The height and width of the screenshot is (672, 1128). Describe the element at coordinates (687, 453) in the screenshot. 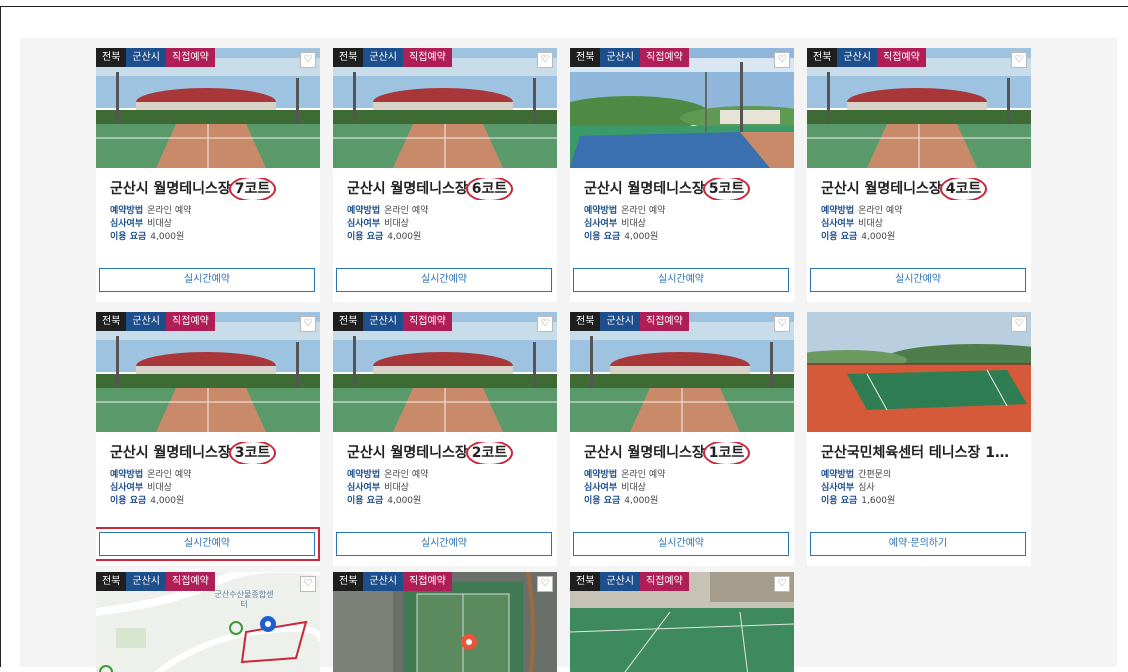

I see `facility-title: 군산시 월명테니스장 1코트` at that location.